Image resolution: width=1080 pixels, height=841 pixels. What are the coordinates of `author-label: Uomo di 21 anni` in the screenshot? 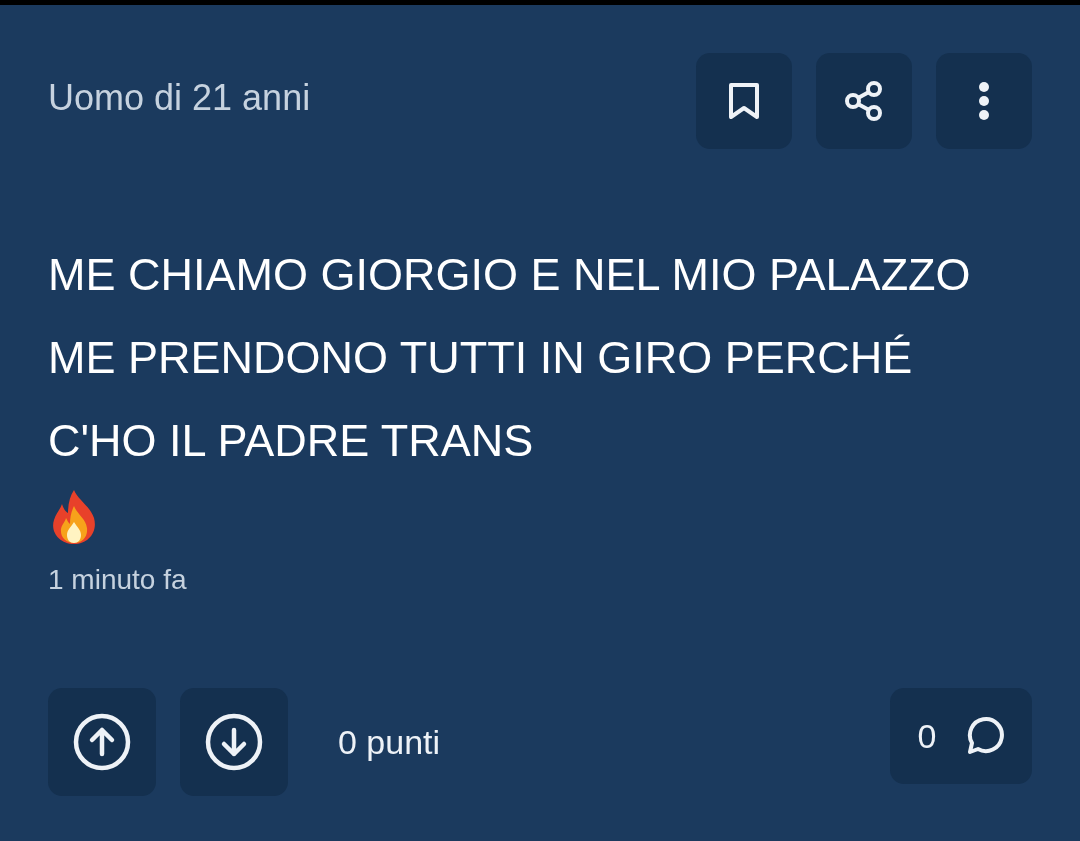 It's located at (179, 98).